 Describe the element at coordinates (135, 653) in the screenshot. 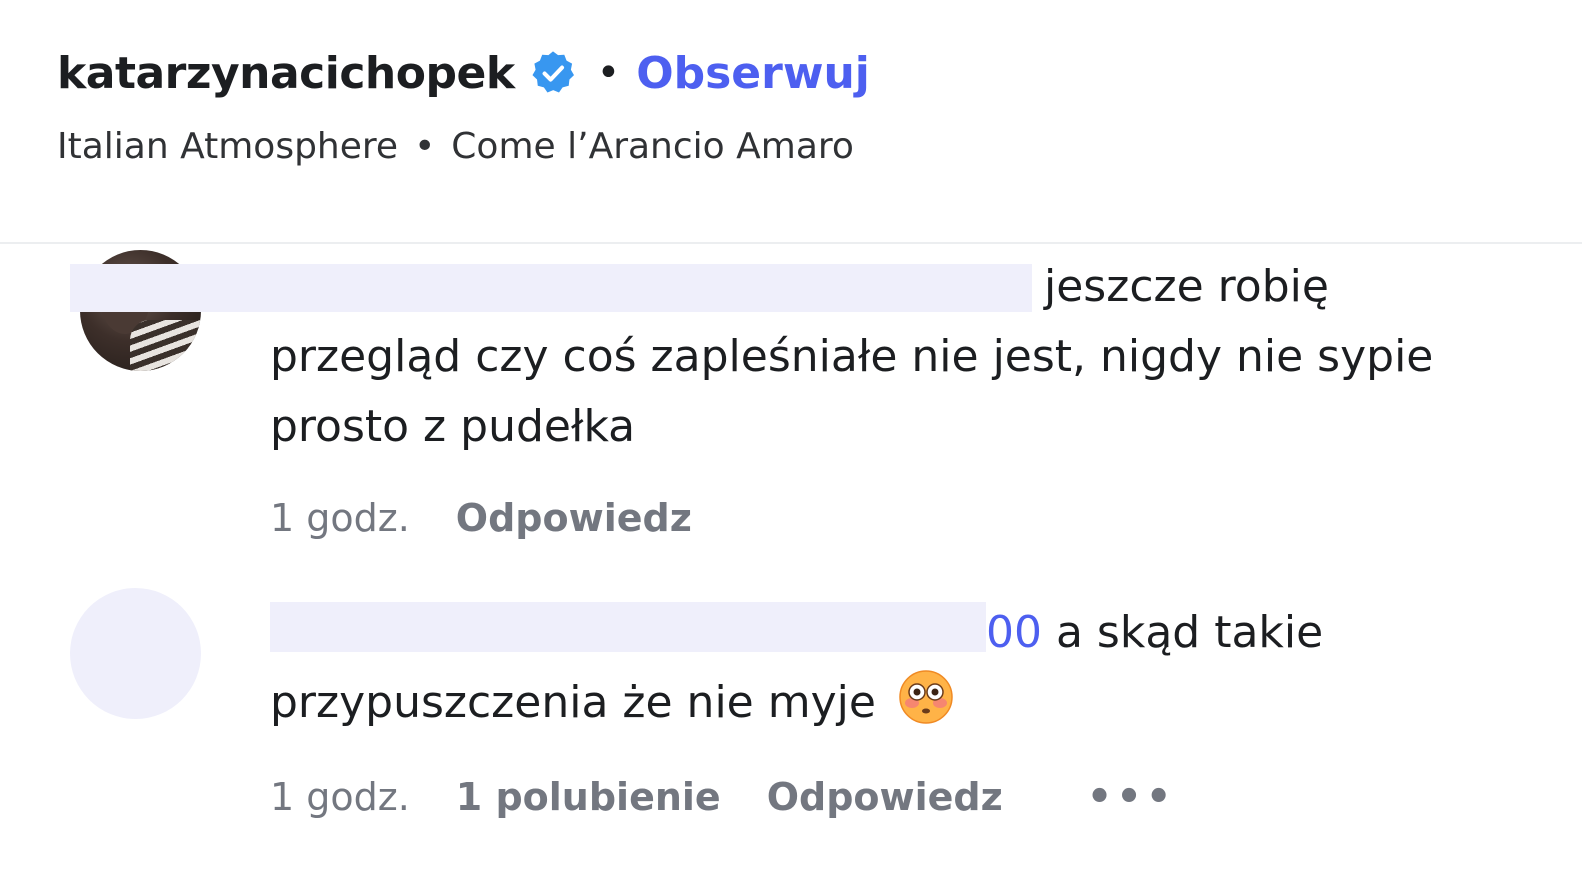

I see `avatar` at that location.